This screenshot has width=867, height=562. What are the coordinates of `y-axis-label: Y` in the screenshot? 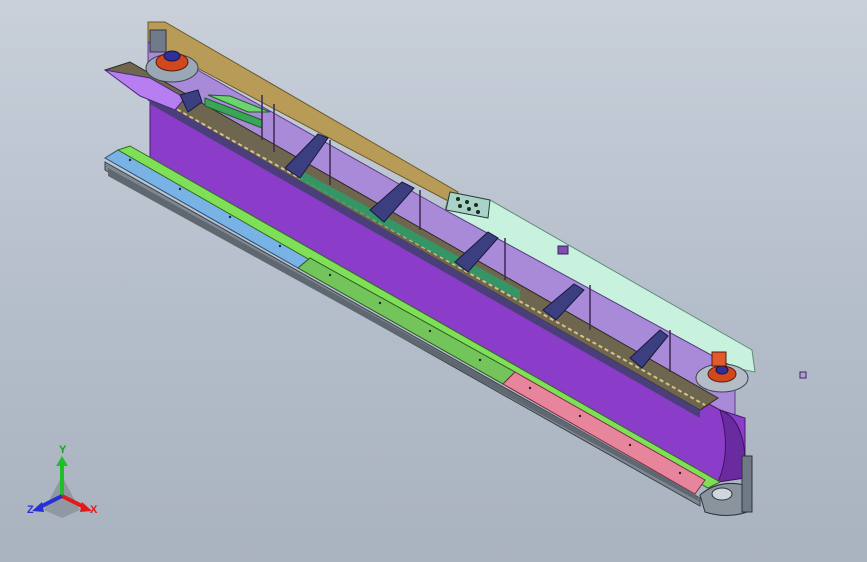 It's located at (63, 450).